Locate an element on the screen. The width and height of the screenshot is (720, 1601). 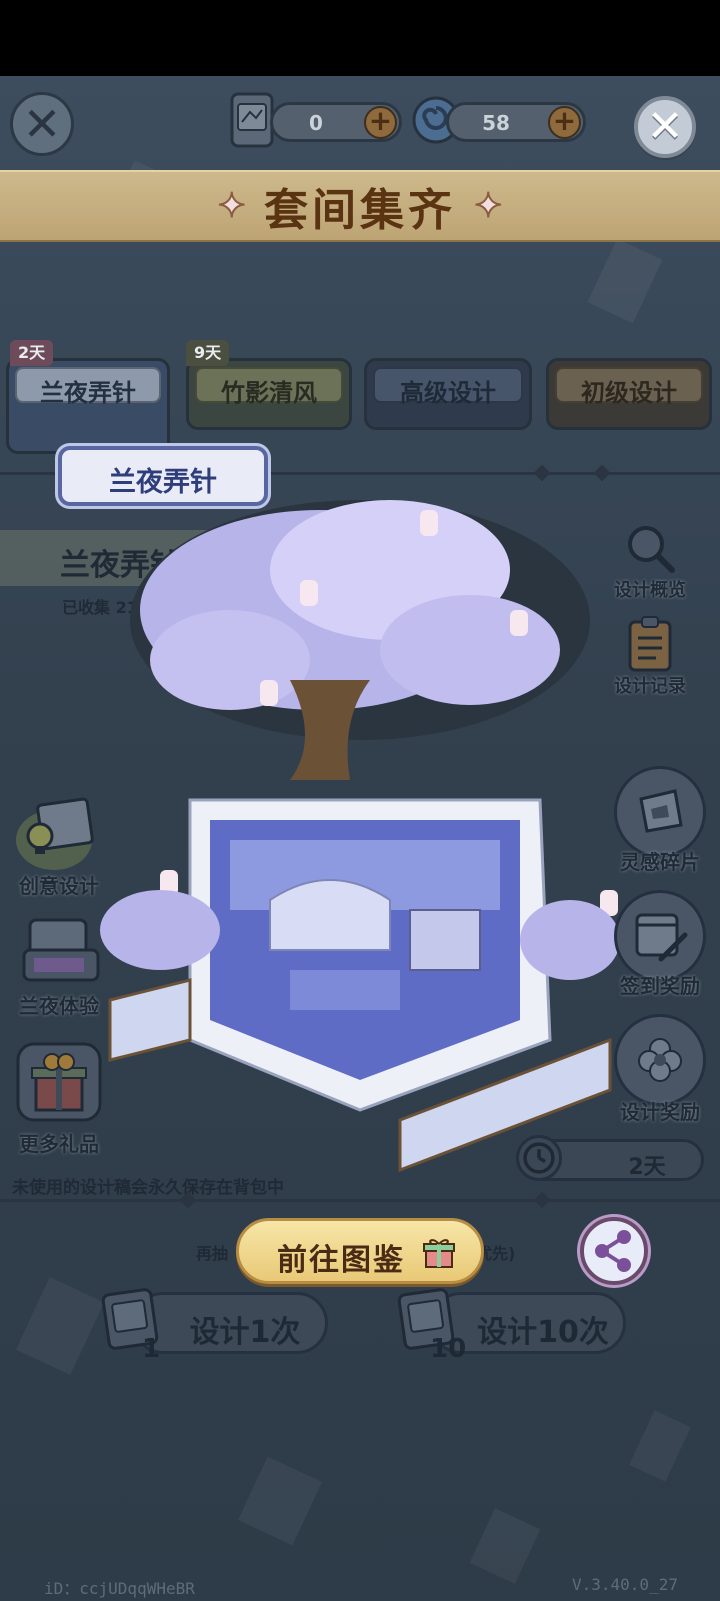
checkin-reward-label: 签到奖励 is located at coordinates (660, 986).